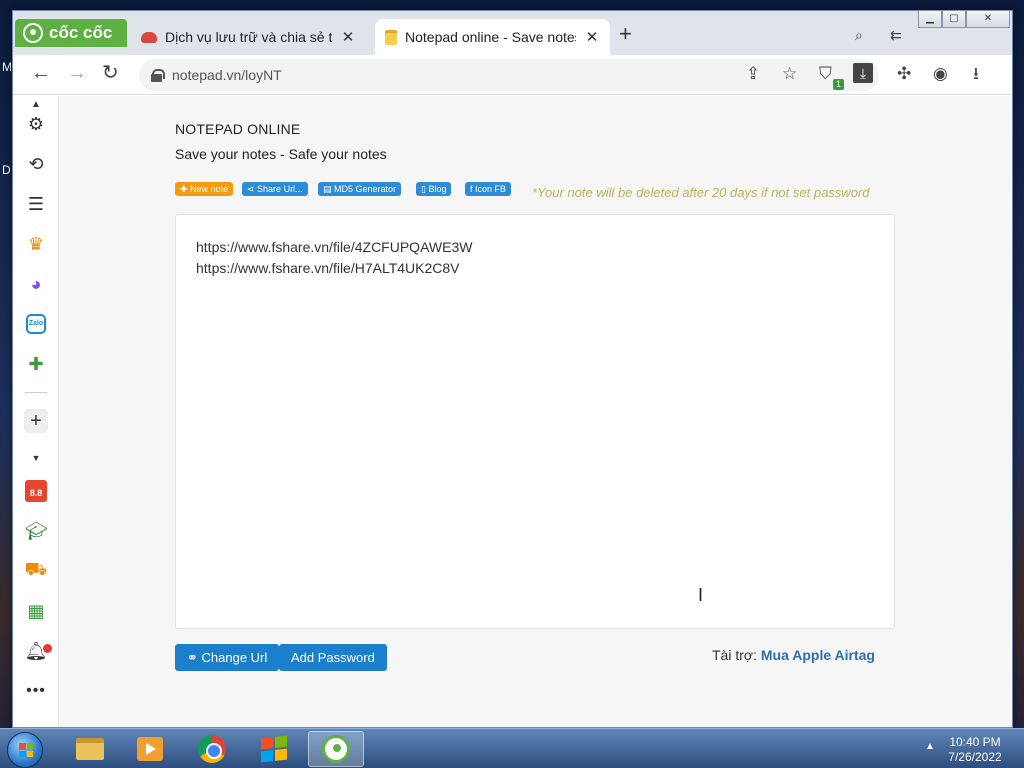 The width and height of the screenshot is (1024, 768). What do you see at coordinates (281, 154) in the screenshot?
I see `page-subtitle: Save your notes - Safe your notes` at bounding box center [281, 154].